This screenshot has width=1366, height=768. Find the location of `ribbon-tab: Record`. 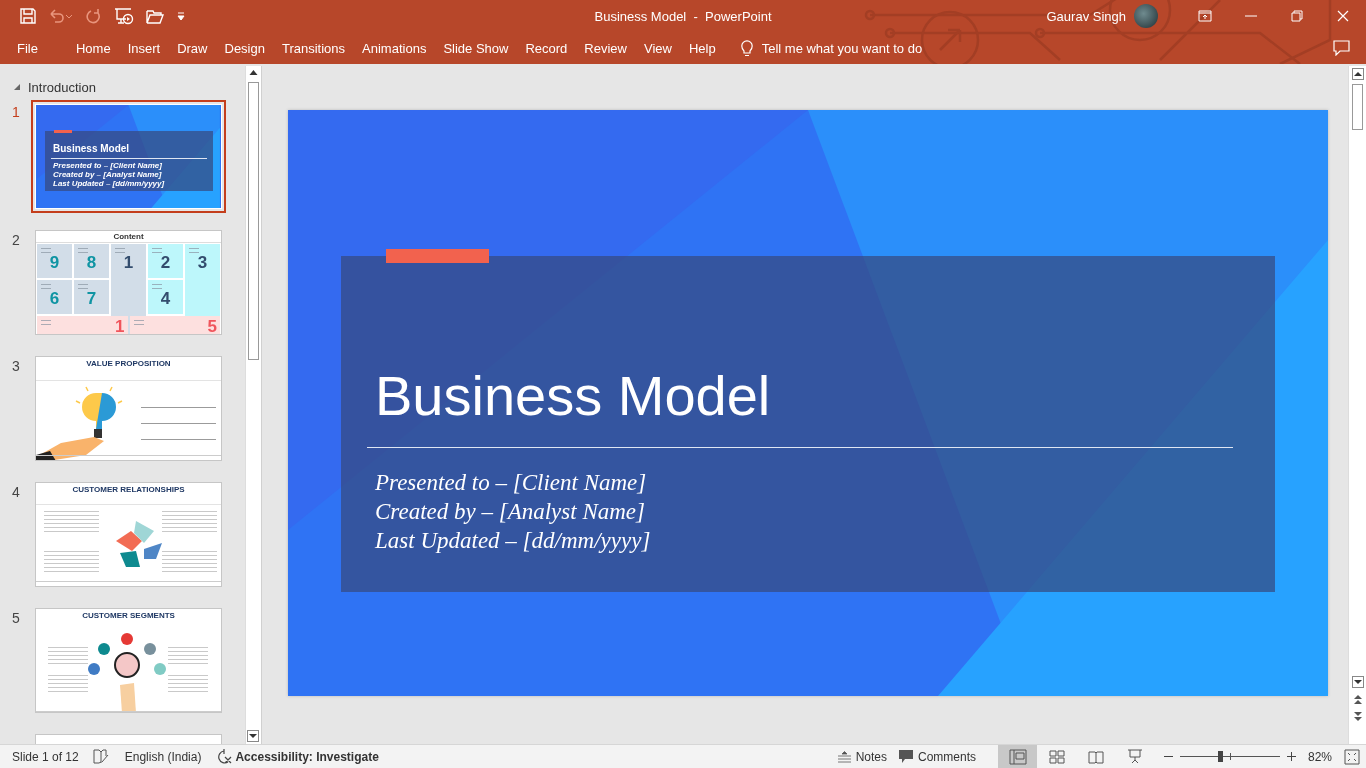

ribbon-tab: Record is located at coordinates (546, 48).